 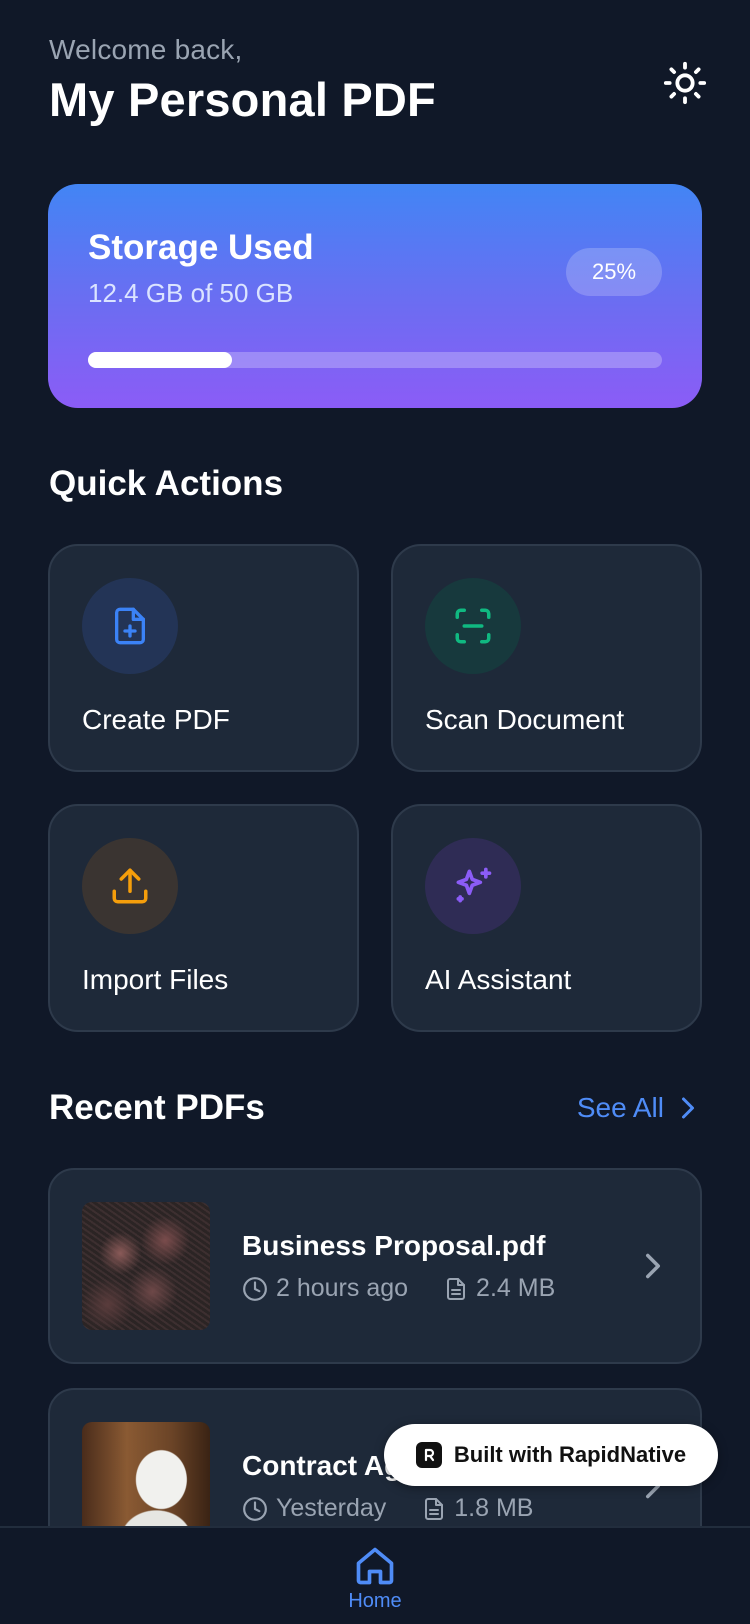 I want to click on scan-document-button: Scan Document, so click(x=546, y=658).